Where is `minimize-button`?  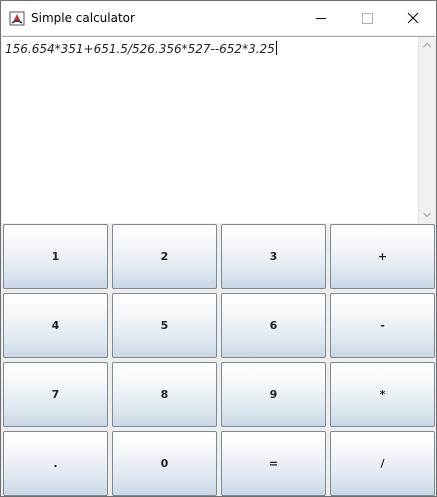 minimize-button is located at coordinates (321, 18).